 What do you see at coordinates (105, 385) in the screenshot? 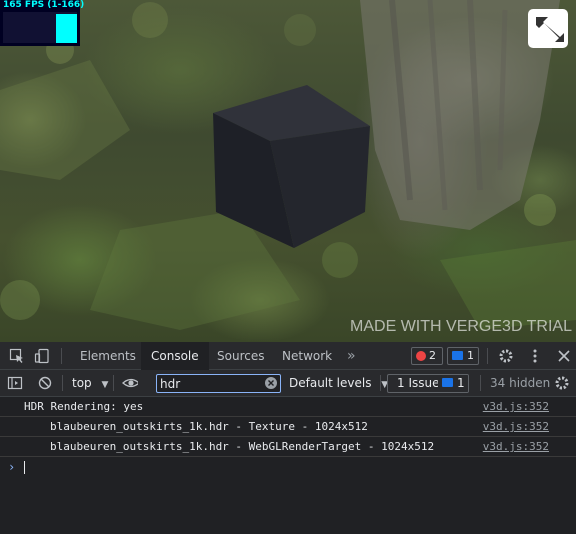
I see `chevron-down-icon: ▼` at bounding box center [105, 385].